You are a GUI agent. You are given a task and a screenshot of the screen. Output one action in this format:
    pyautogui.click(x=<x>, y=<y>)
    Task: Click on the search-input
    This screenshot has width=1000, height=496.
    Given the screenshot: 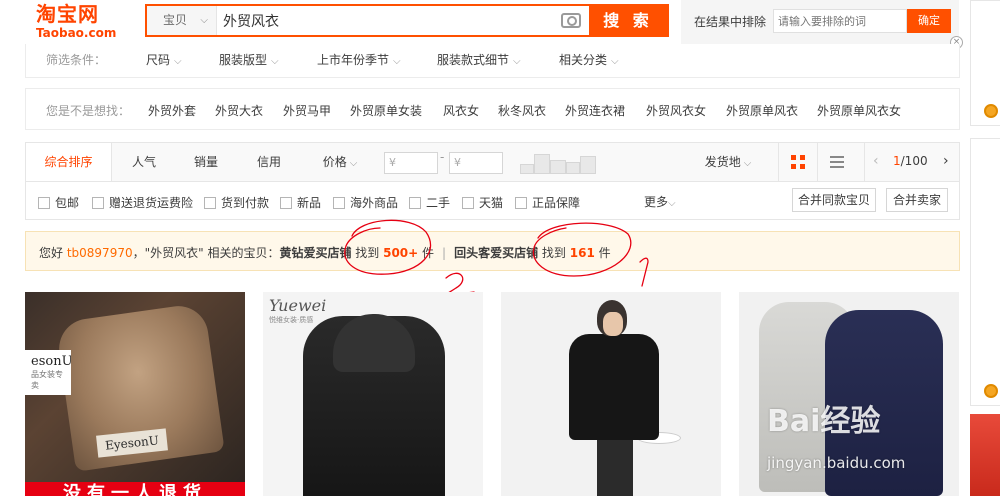 What is the action you would take?
    pyautogui.click(x=389, y=20)
    